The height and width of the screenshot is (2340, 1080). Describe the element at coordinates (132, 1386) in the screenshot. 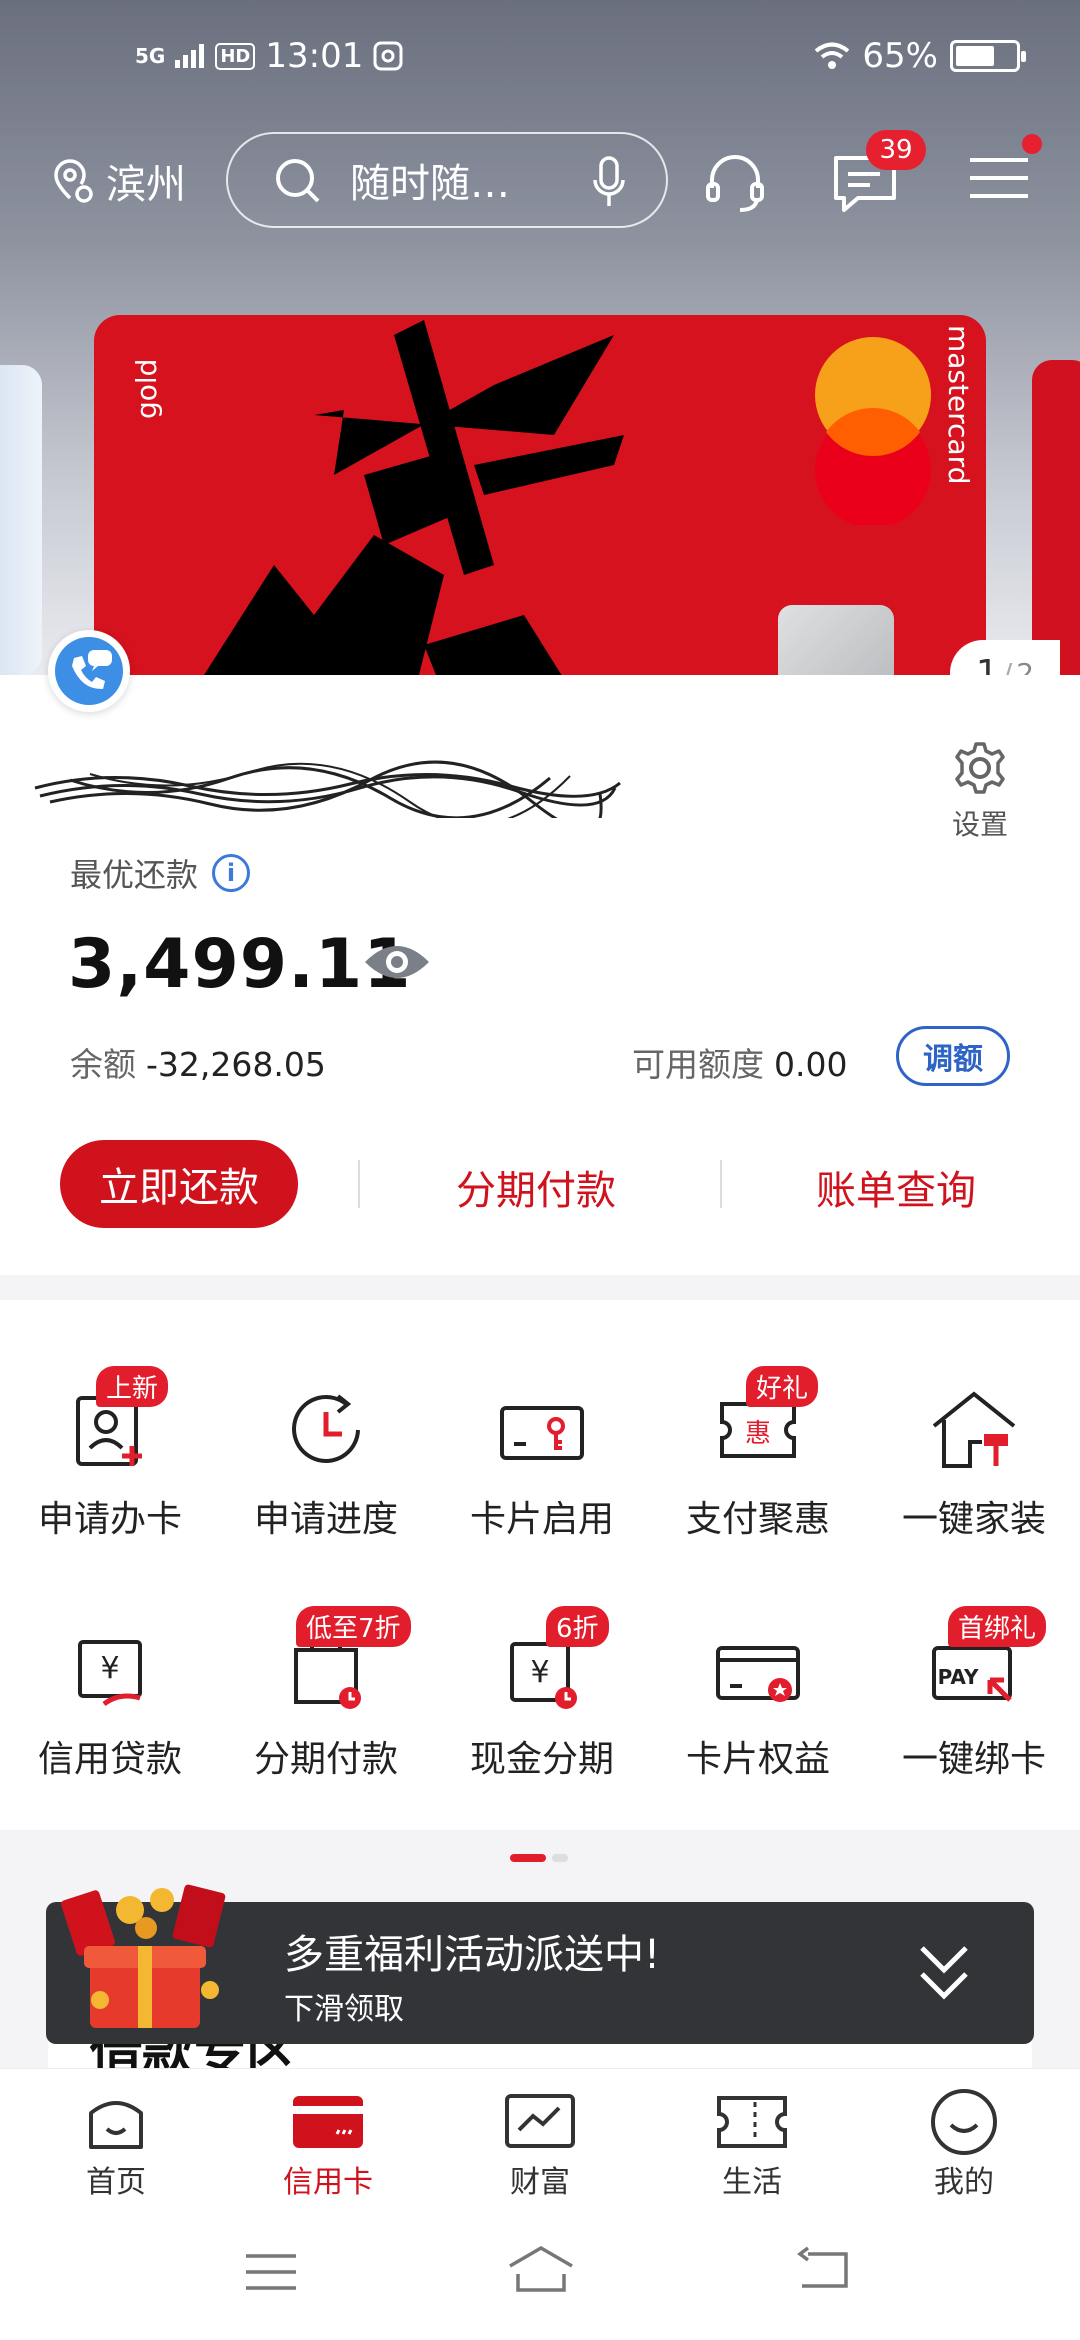

I see `service-tag: 上新` at that location.